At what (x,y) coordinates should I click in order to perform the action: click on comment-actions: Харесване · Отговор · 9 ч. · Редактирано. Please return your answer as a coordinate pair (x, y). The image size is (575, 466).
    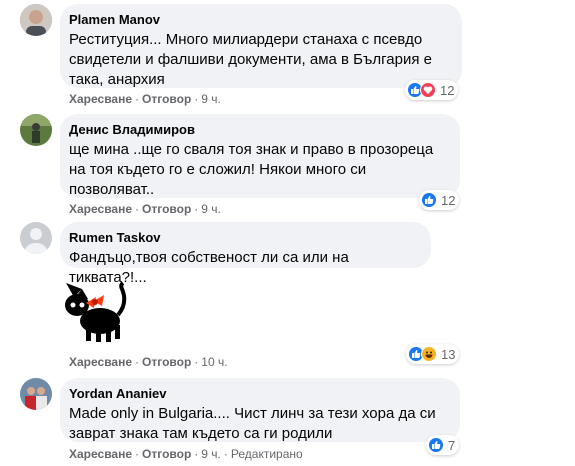
    Looking at the image, I should click on (186, 454).